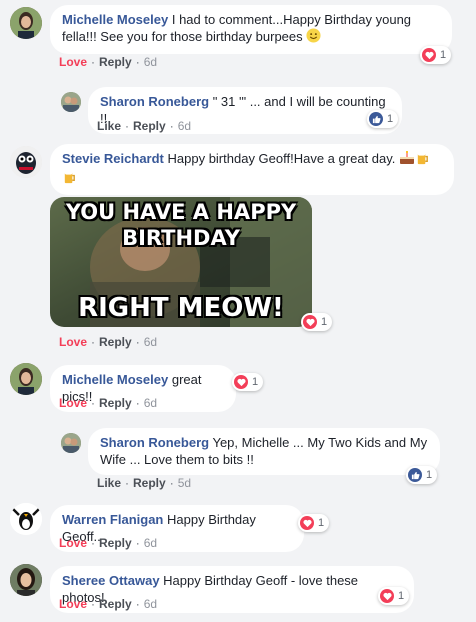 The height and width of the screenshot is (622, 476). Describe the element at coordinates (181, 212) in the screenshot. I see `meme-line-1: YOU HAVE A HAPPY` at that location.